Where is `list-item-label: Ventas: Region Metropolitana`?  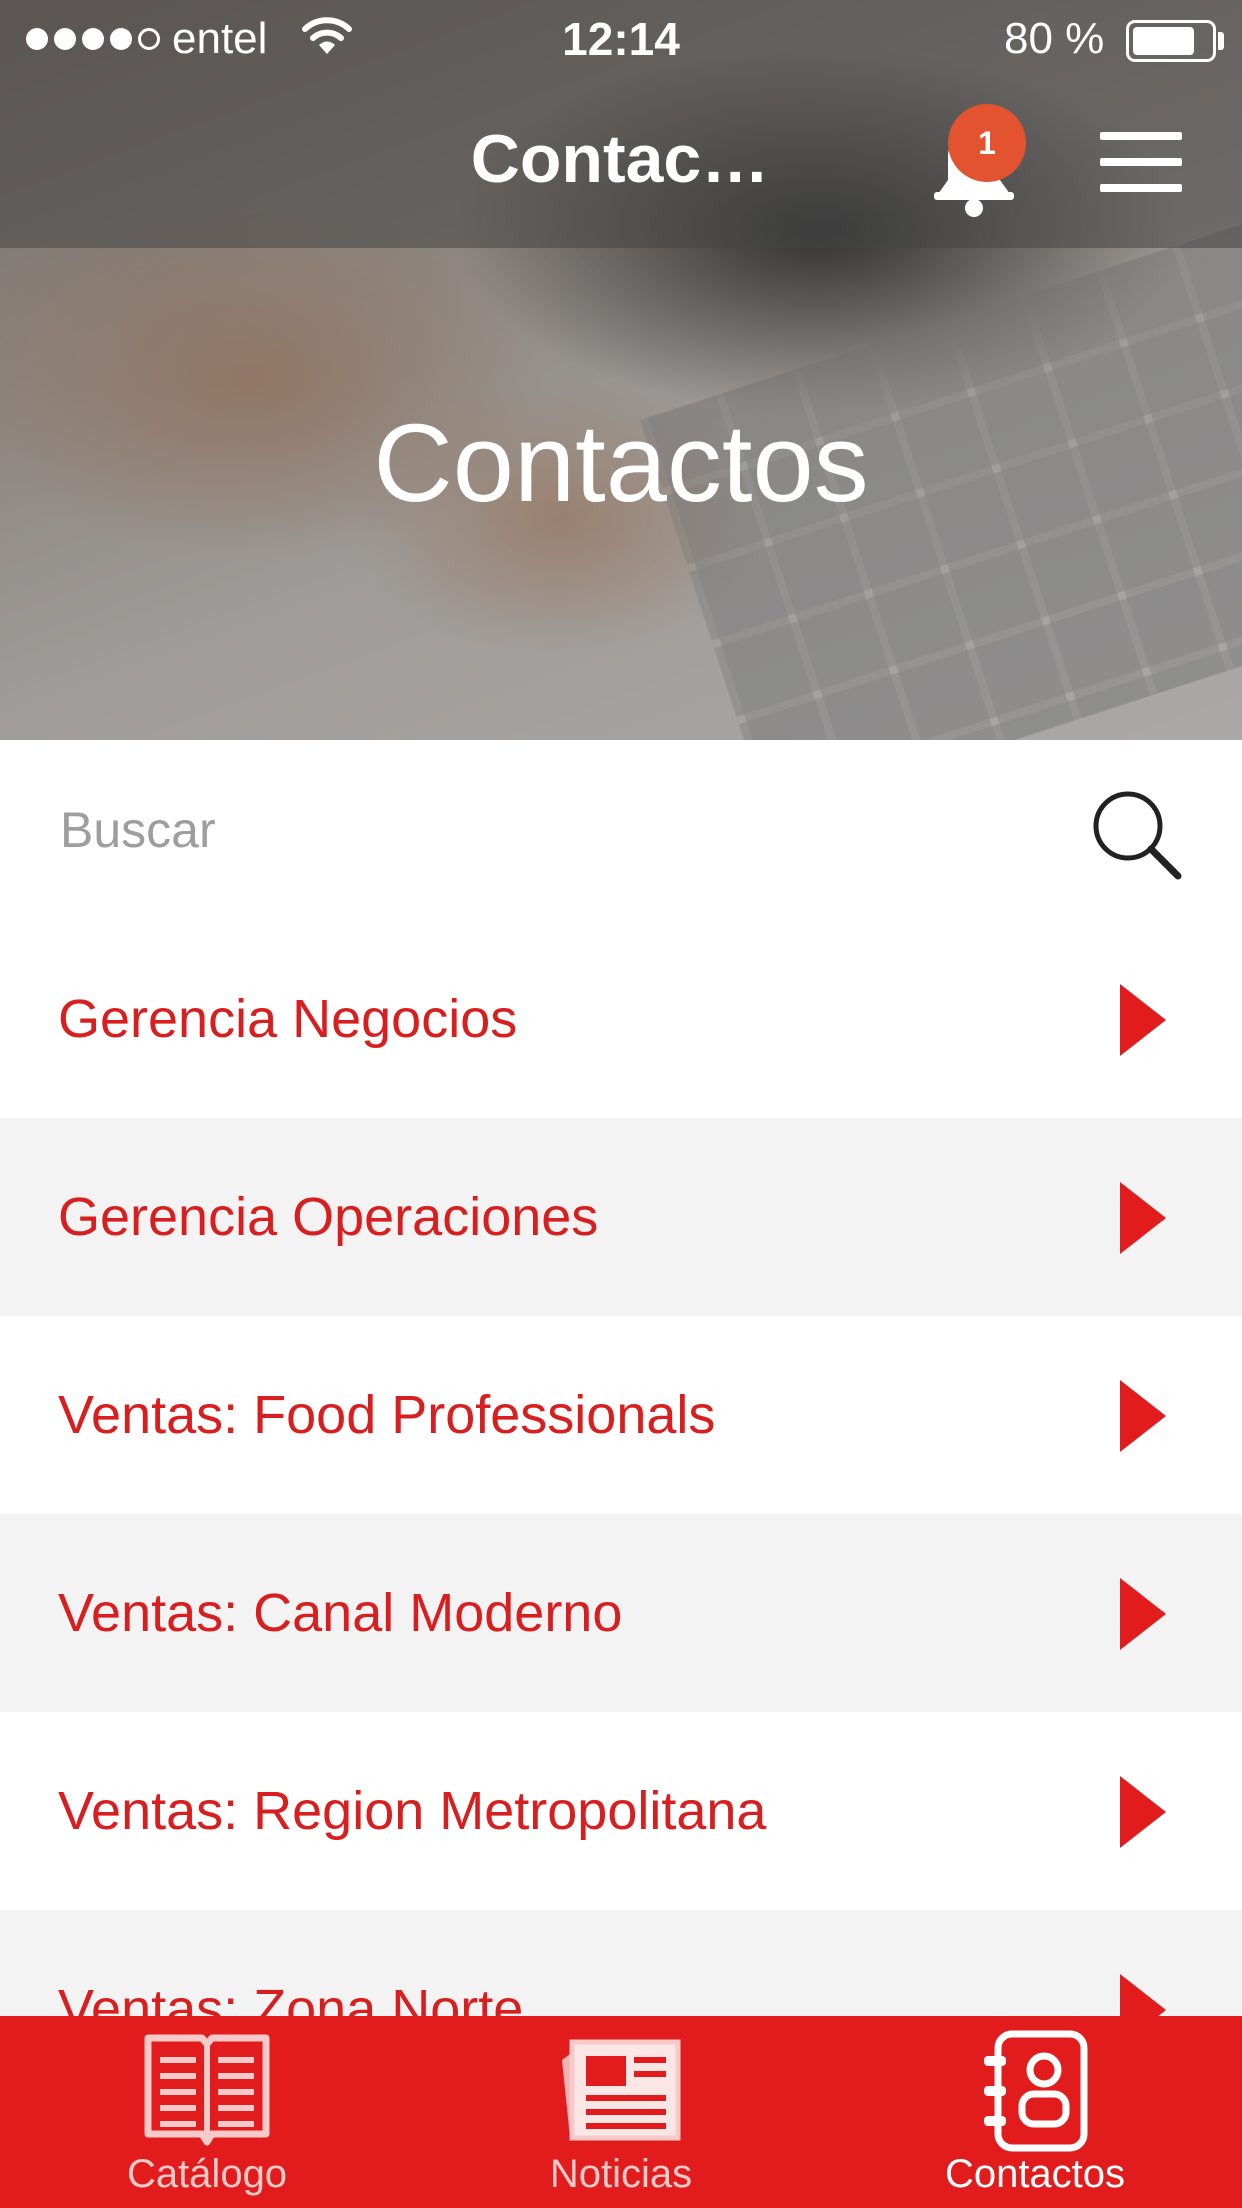 list-item-label: Ventas: Region Metropolitana is located at coordinates (412, 1811).